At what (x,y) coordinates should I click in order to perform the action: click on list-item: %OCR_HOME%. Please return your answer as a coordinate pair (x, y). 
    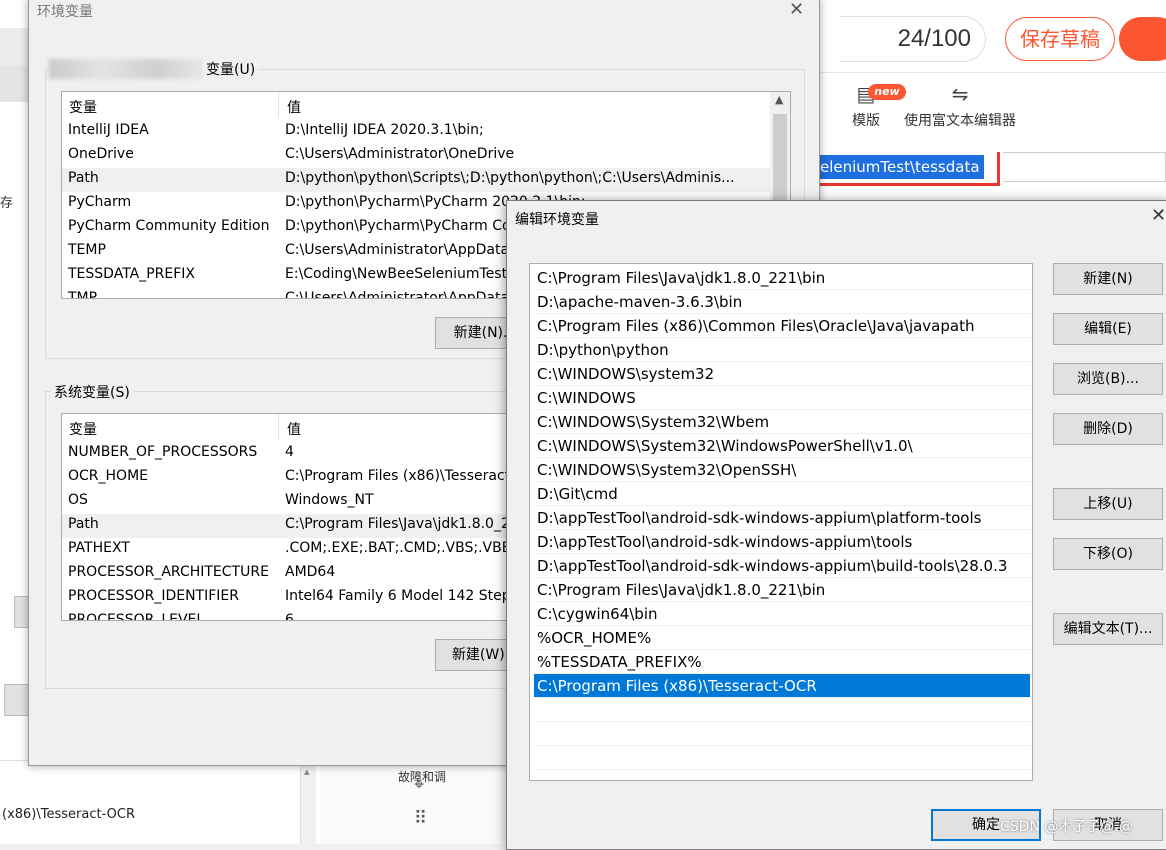
    Looking at the image, I should click on (782, 638).